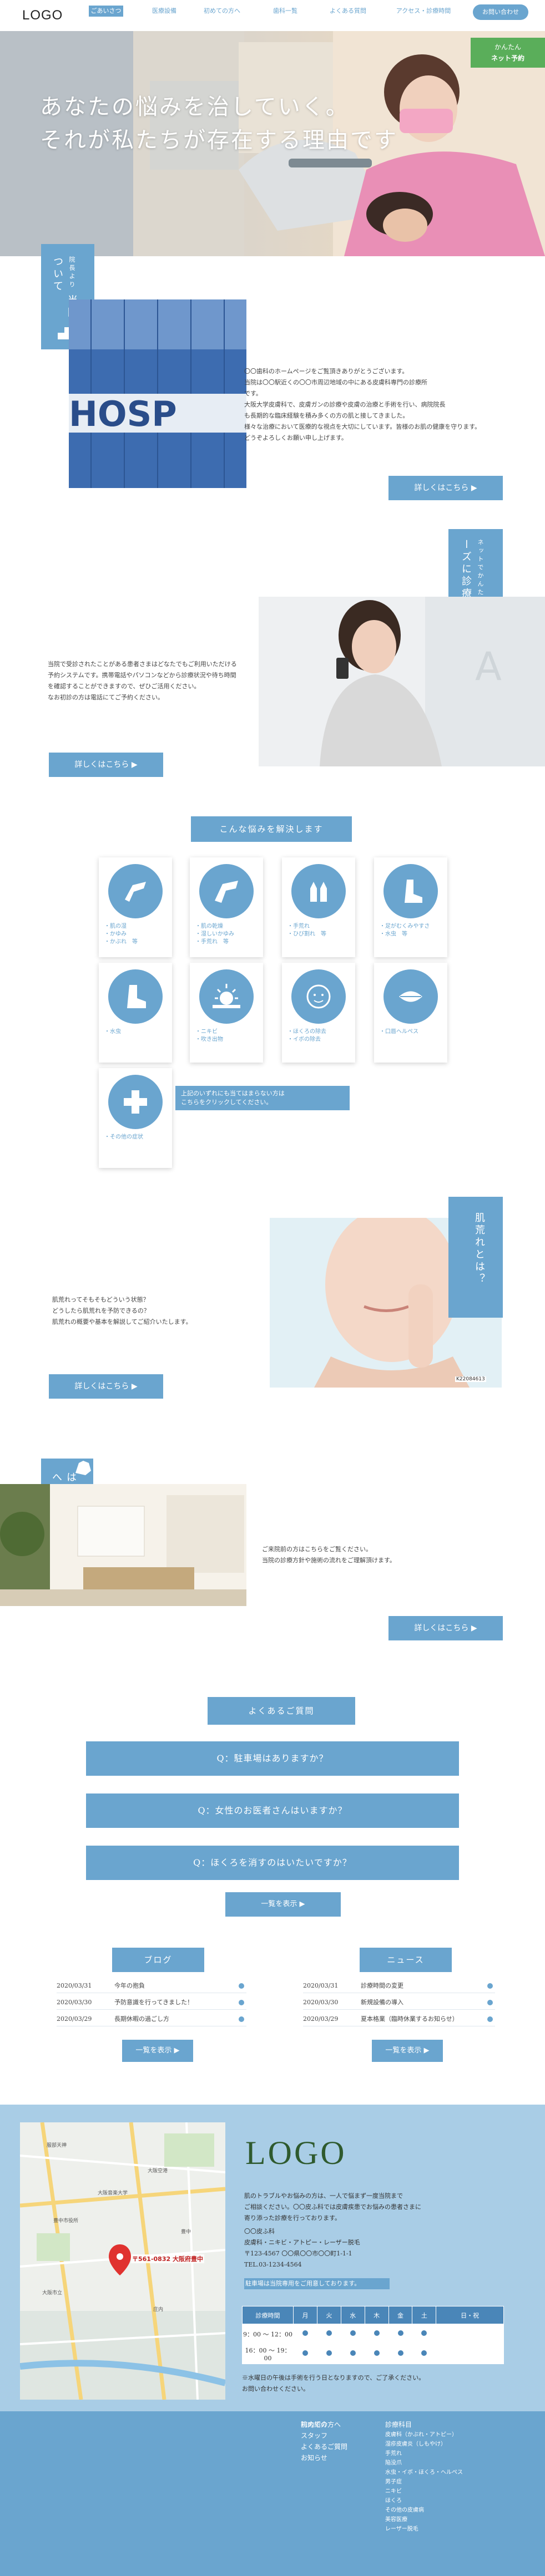 Image resolution: width=545 pixels, height=2576 pixels. I want to click on nav-first-visit: 初めての方へ, so click(222, 11).